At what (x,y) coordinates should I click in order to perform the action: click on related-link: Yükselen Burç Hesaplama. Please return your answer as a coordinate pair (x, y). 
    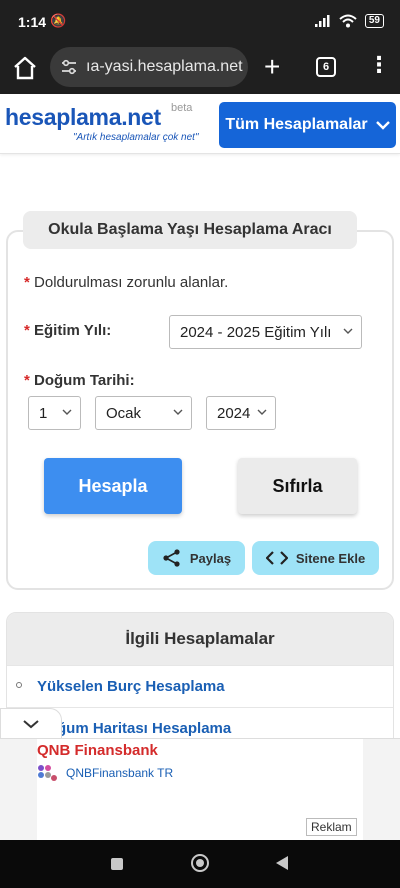
    Looking at the image, I should click on (131, 686).